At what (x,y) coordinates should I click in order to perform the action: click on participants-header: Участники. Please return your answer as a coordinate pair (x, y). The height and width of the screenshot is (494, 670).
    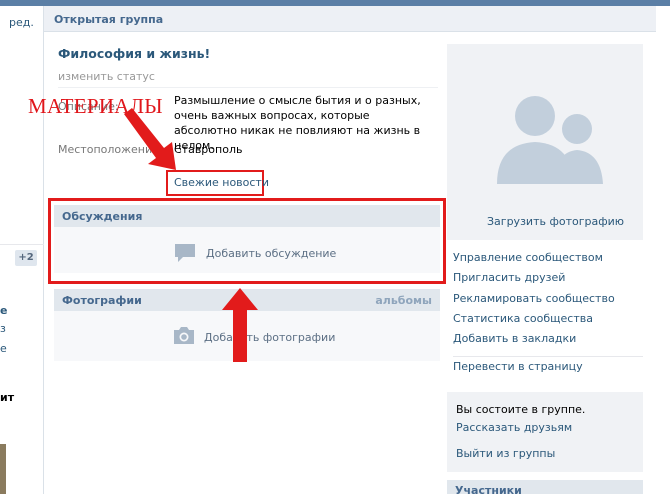
    Looking at the image, I should click on (545, 487).